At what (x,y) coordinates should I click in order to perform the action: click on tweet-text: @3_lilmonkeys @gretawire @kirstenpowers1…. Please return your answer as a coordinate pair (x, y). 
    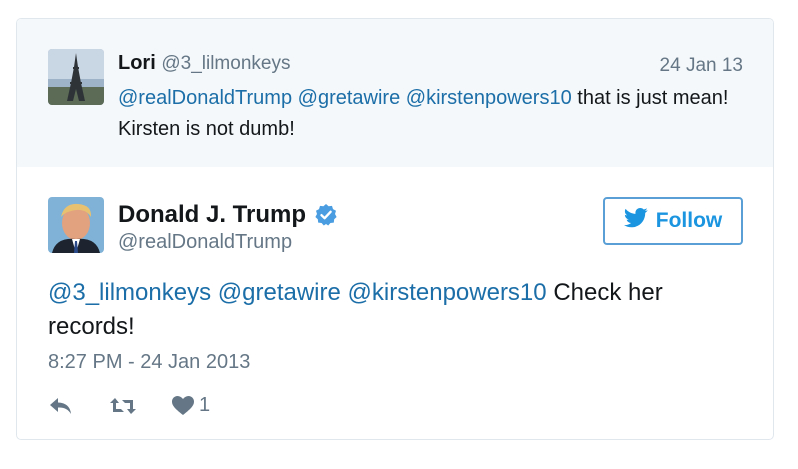
    Looking at the image, I should click on (393, 310).